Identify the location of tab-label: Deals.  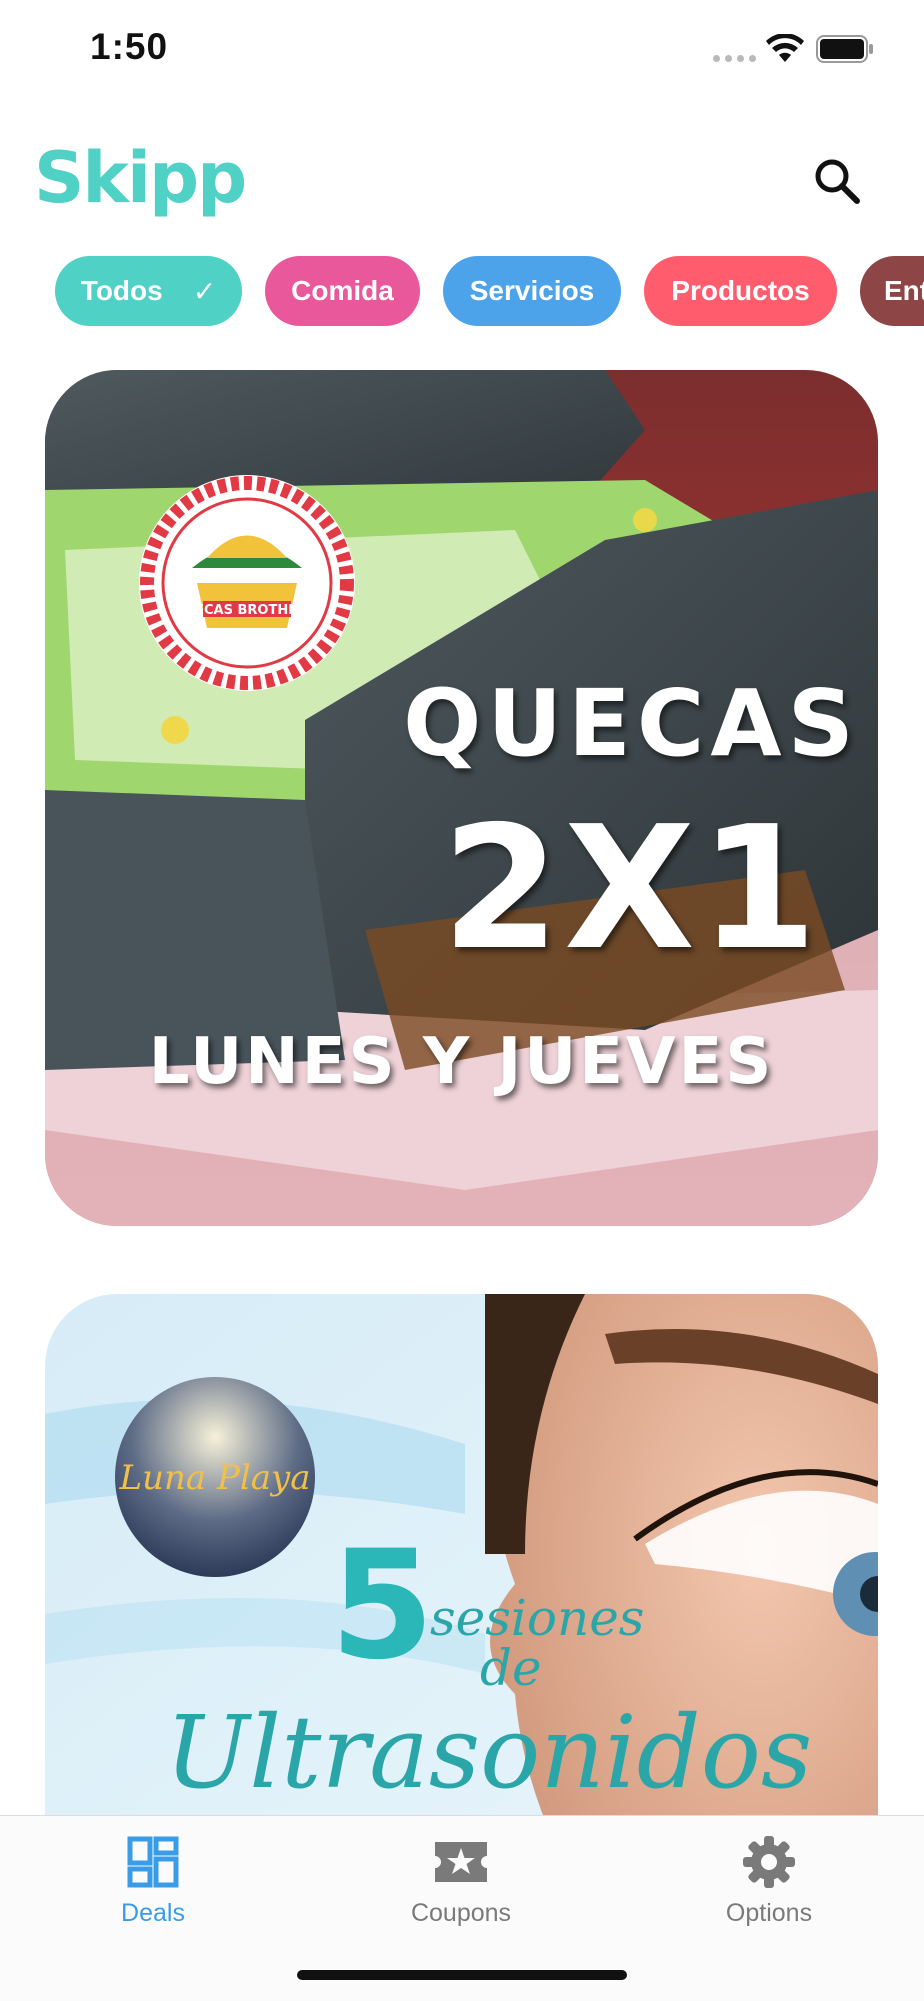
(153, 1913).